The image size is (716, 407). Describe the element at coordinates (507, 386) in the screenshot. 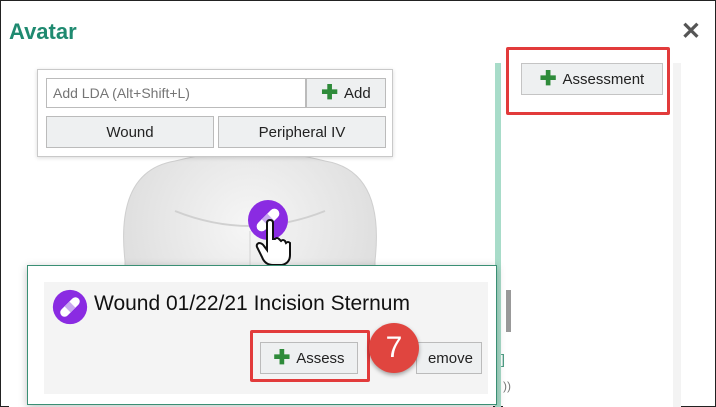

I see `ellipsis-mark: ))` at that location.